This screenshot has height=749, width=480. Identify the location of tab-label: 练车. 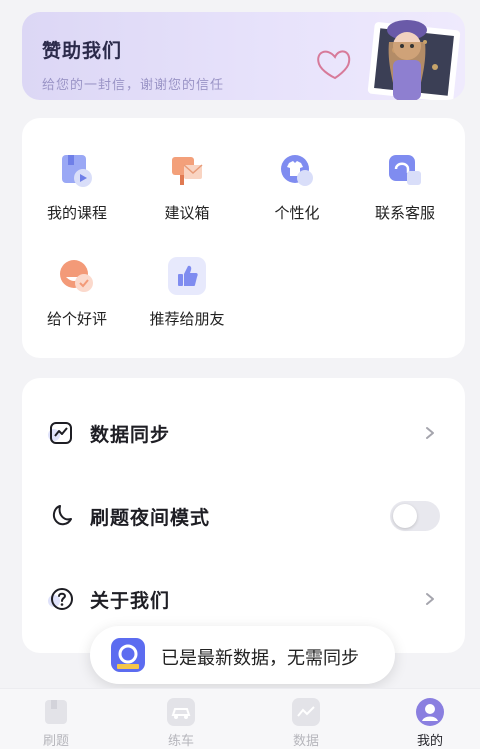
(180, 741).